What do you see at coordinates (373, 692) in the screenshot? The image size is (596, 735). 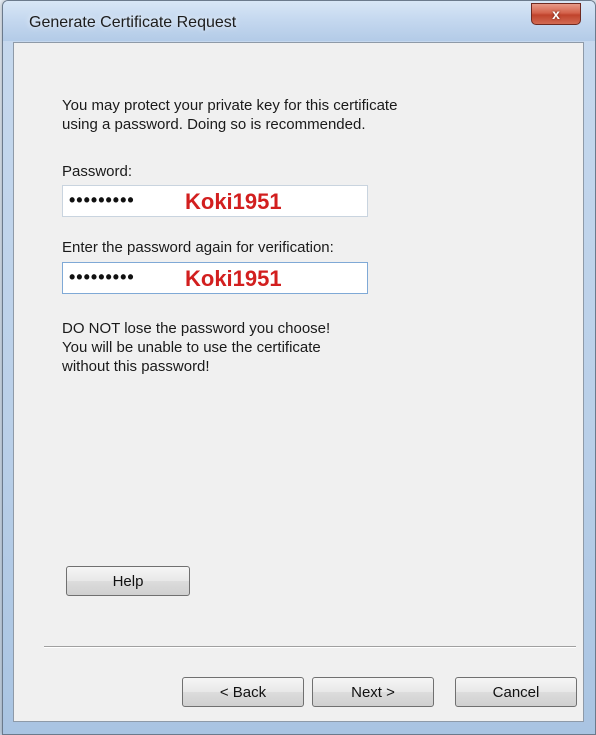 I see `next-button: Next >` at bounding box center [373, 692].